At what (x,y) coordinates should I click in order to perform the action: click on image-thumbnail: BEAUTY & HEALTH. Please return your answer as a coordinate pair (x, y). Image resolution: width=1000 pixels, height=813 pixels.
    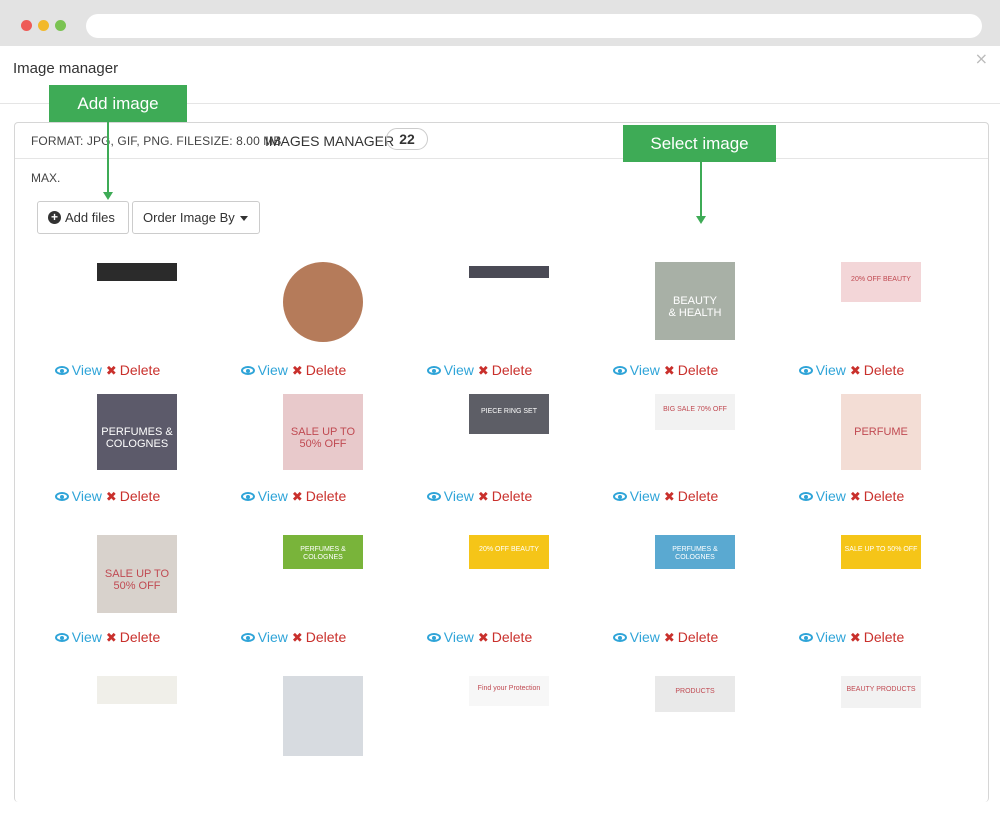
    Looking at the image, I should click on (695, 301).